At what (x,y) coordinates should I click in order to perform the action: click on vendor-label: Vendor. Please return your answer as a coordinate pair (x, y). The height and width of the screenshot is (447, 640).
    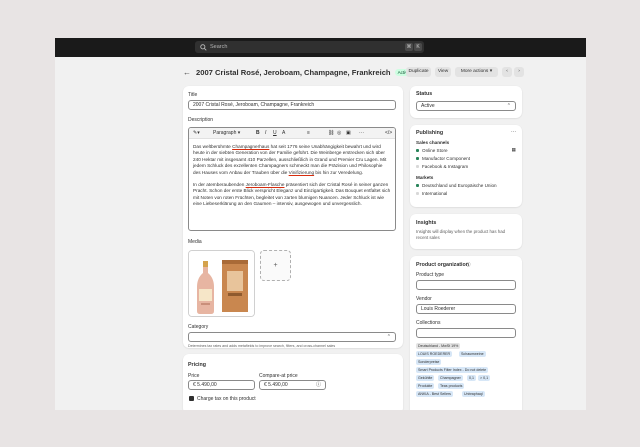
    Looking at the image, I should click on (424, 299).